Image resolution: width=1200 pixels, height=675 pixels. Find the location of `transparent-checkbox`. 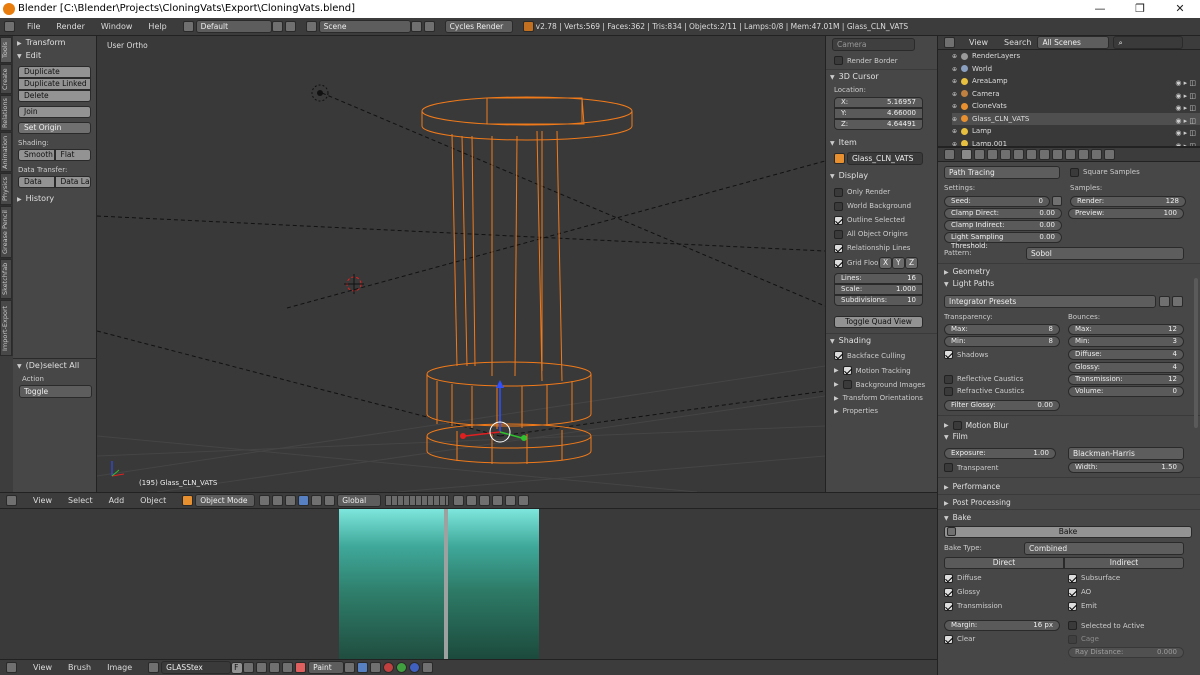

transparent-checkbox is located at coordinates (948, 467).